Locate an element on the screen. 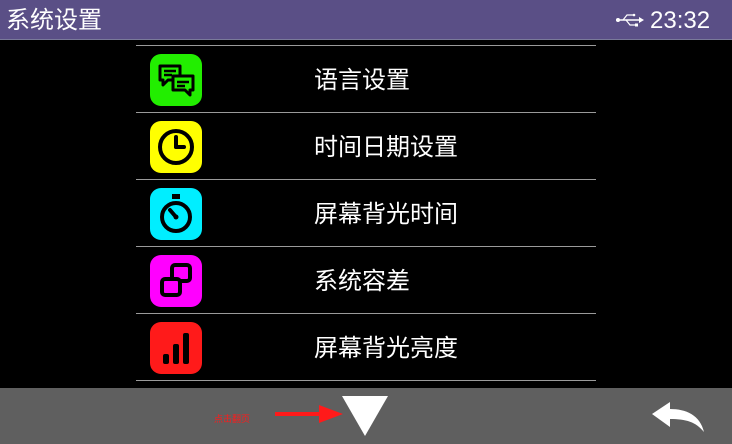  chat-bubbles-icon is located at coordinates (176, 80).